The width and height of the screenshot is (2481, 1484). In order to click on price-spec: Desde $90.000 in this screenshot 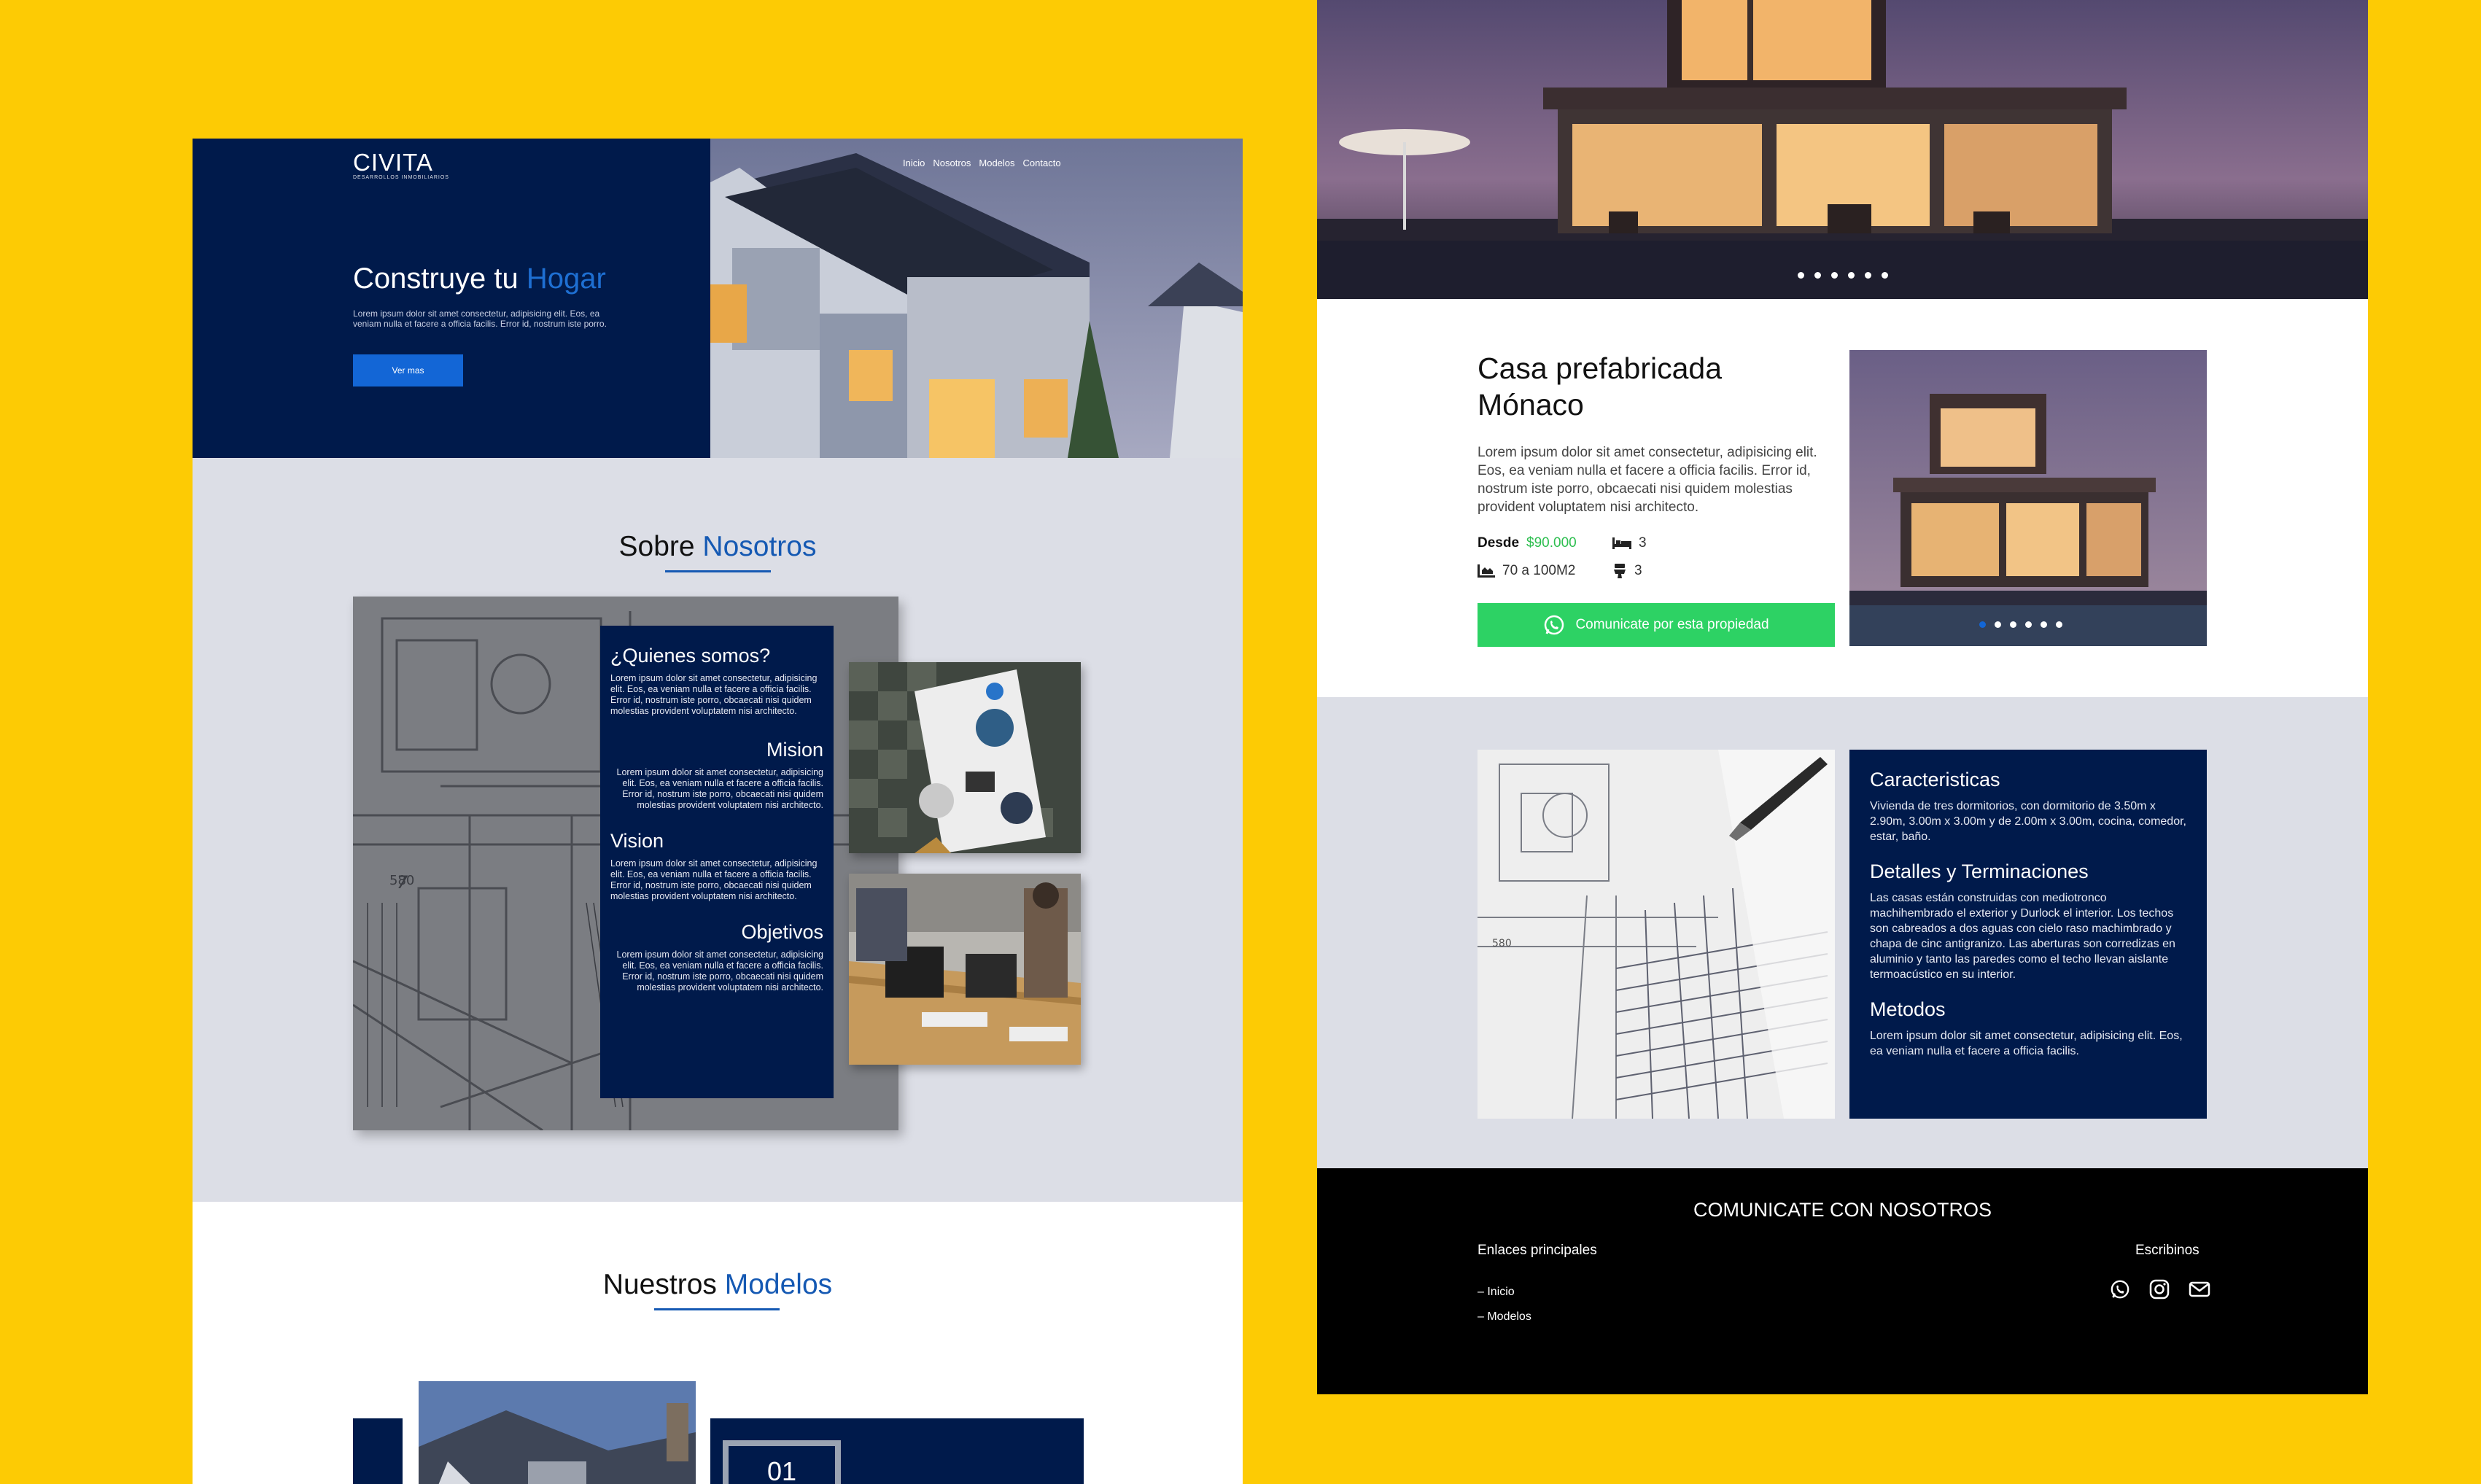, I will do `click(1527, 543)`.